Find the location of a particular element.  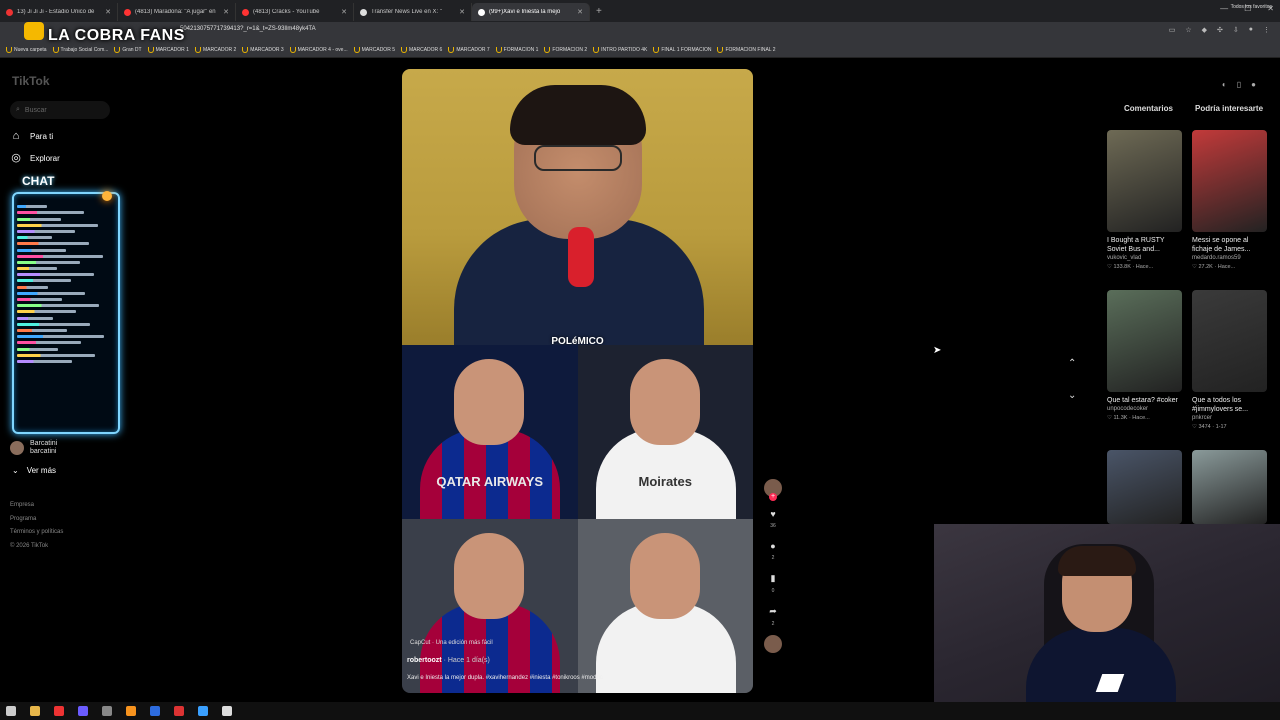

bookmark-item: MARCADOR 1 is located at coordinates (168, 49).